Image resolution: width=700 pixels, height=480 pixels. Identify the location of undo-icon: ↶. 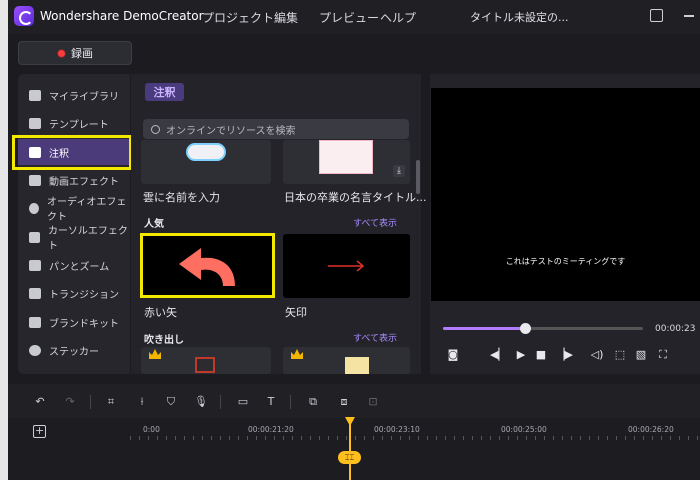
(40, 401).